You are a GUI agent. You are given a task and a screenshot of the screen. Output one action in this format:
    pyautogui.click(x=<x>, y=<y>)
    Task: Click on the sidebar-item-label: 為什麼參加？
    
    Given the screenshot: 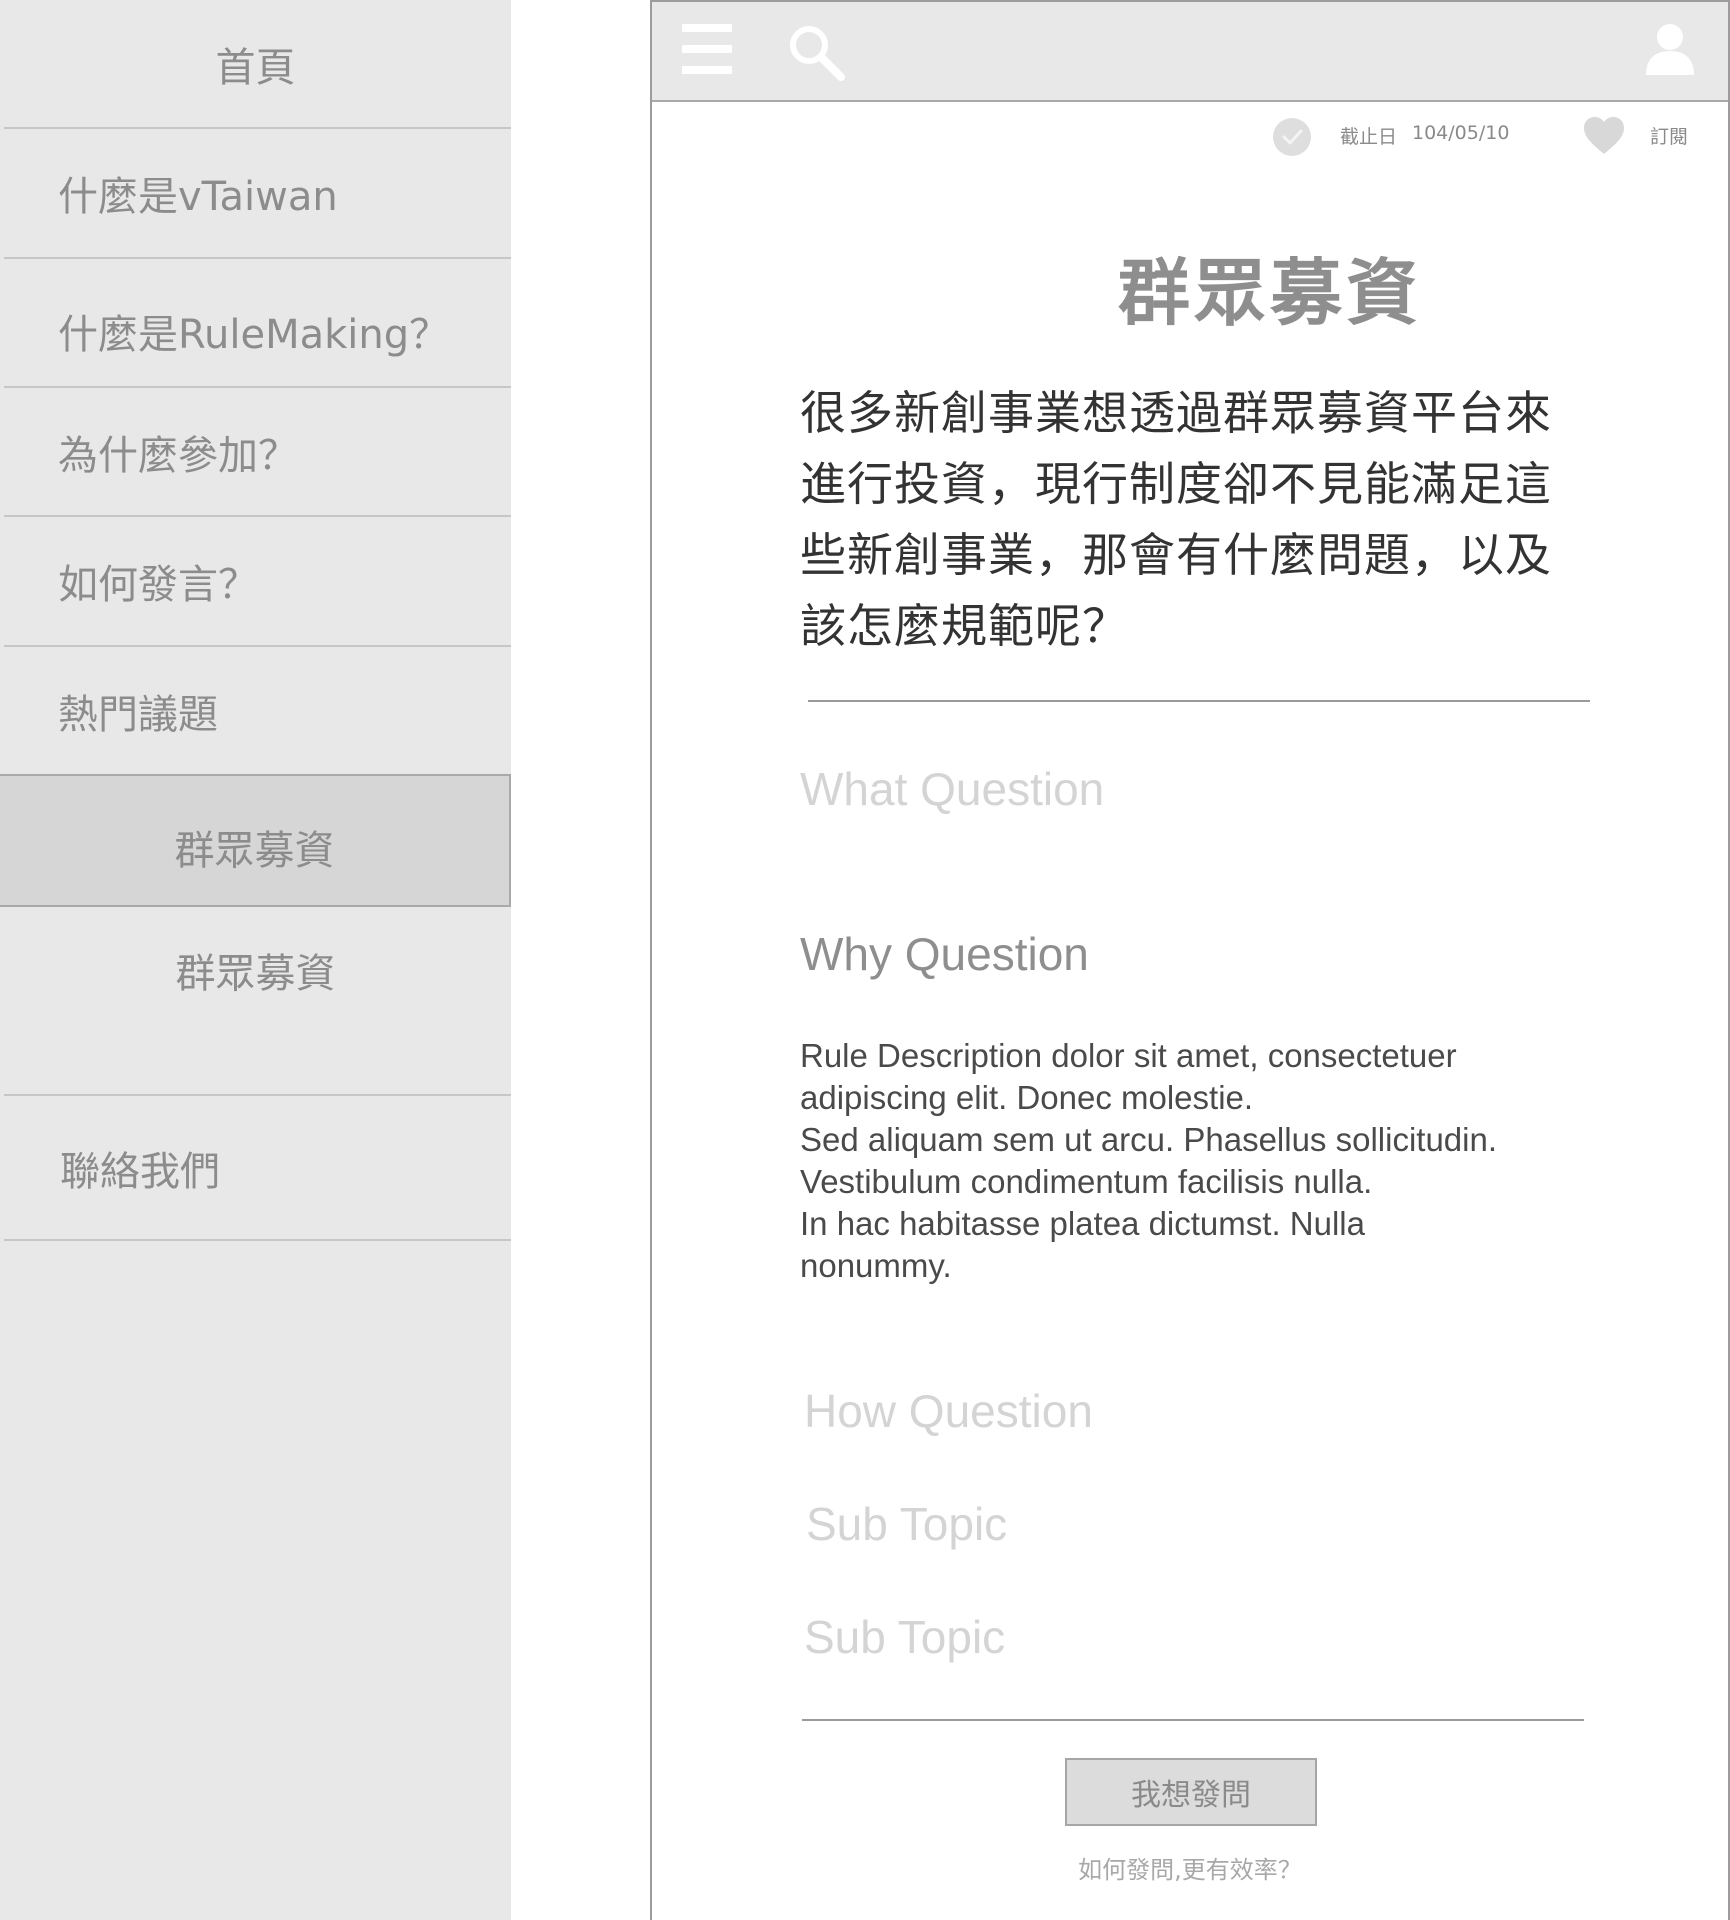 What is the action you would take?
    pyautogui.click(x=178, y=456)
    